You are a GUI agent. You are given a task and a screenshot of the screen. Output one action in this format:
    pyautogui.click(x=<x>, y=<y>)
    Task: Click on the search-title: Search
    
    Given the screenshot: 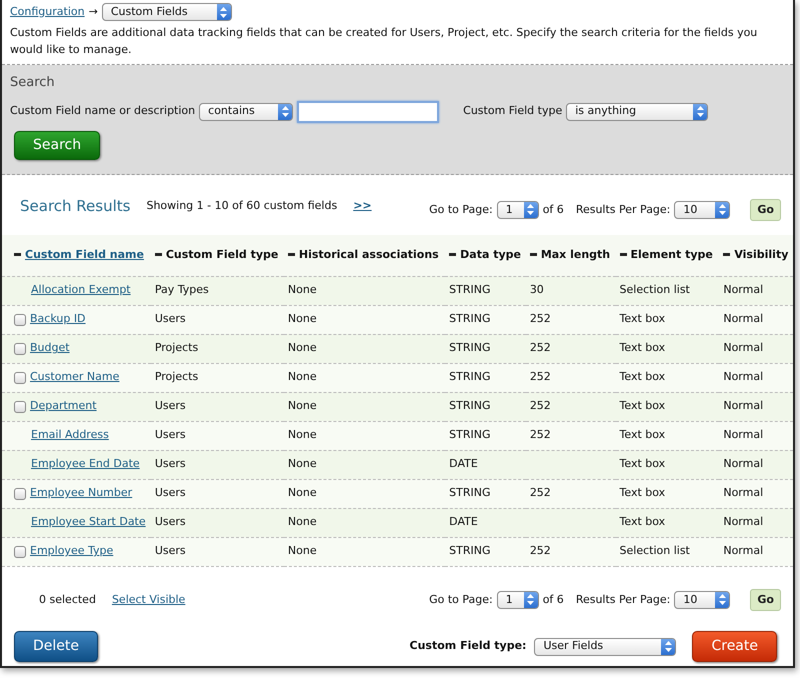 What is the action you would take?
    pyautogui.click(x=33, y=83)
    